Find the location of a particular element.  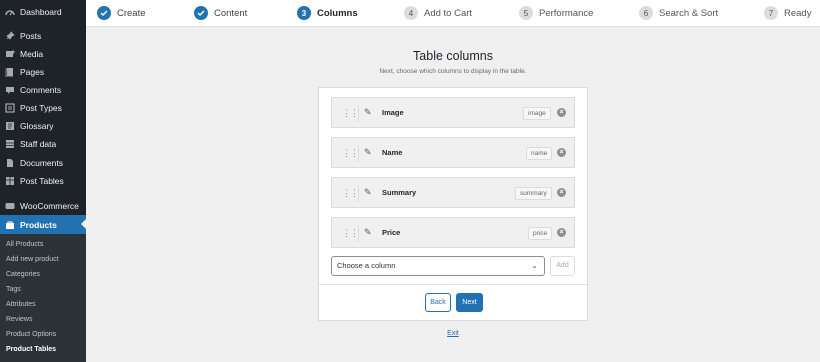

sidebar-item-staff-data: Staff data is located at coordinates (43, 143).